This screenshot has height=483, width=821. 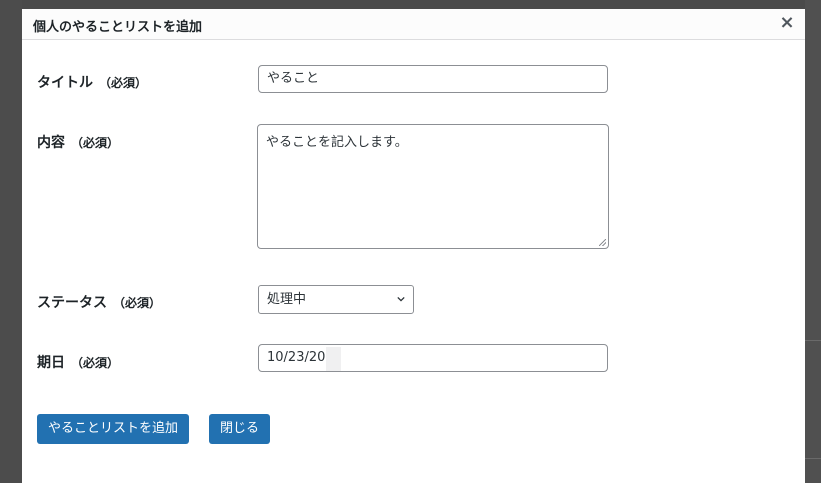 What do you see at coordinates (433, 186) in the screenshot?
I see `content-textarea: やることを記入します。` at bounding box center [433, 186].